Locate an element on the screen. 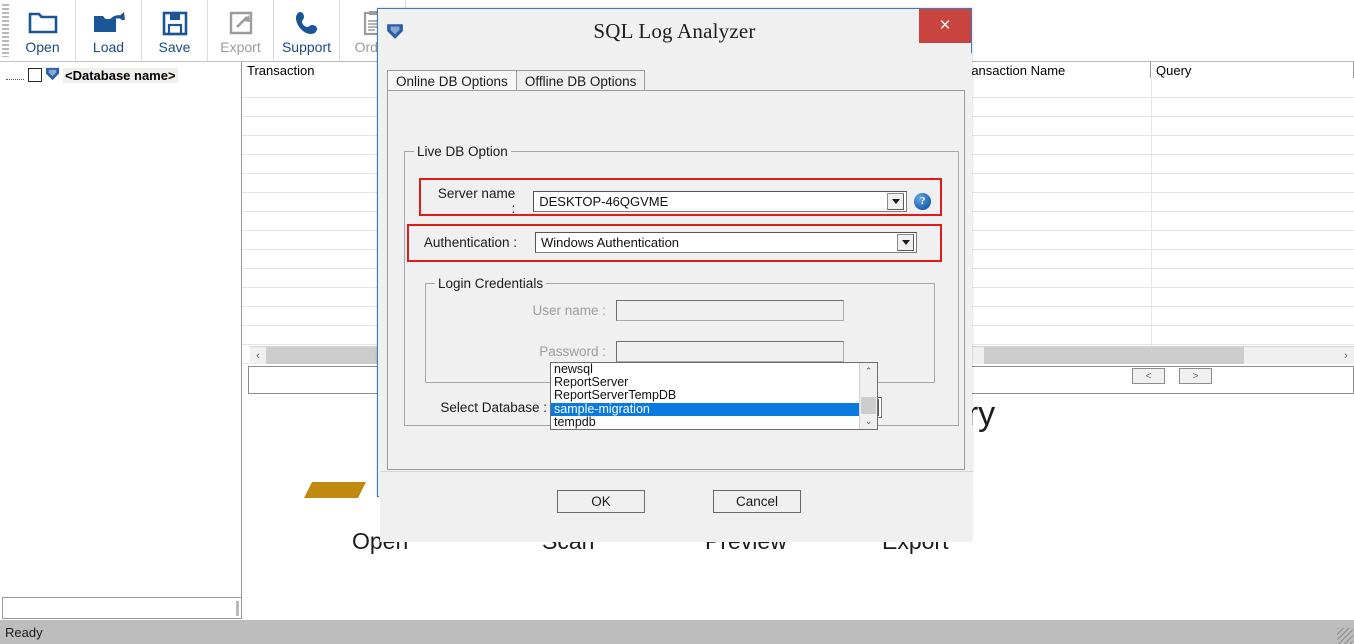  dialog-title: SQL Log Analyzer is located at coordinates (674, 30).